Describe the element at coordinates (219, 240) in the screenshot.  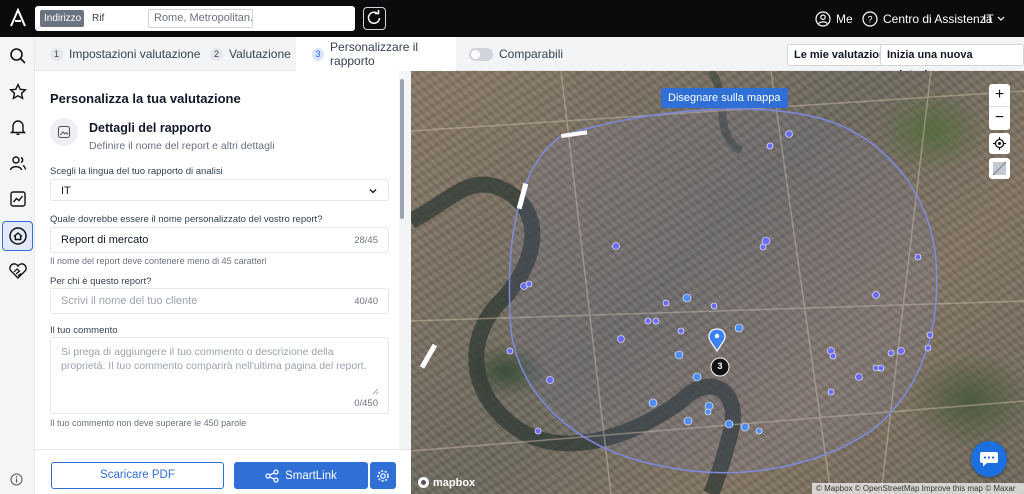
I see `report-name-input: Report di mercato 28/45` at that location.